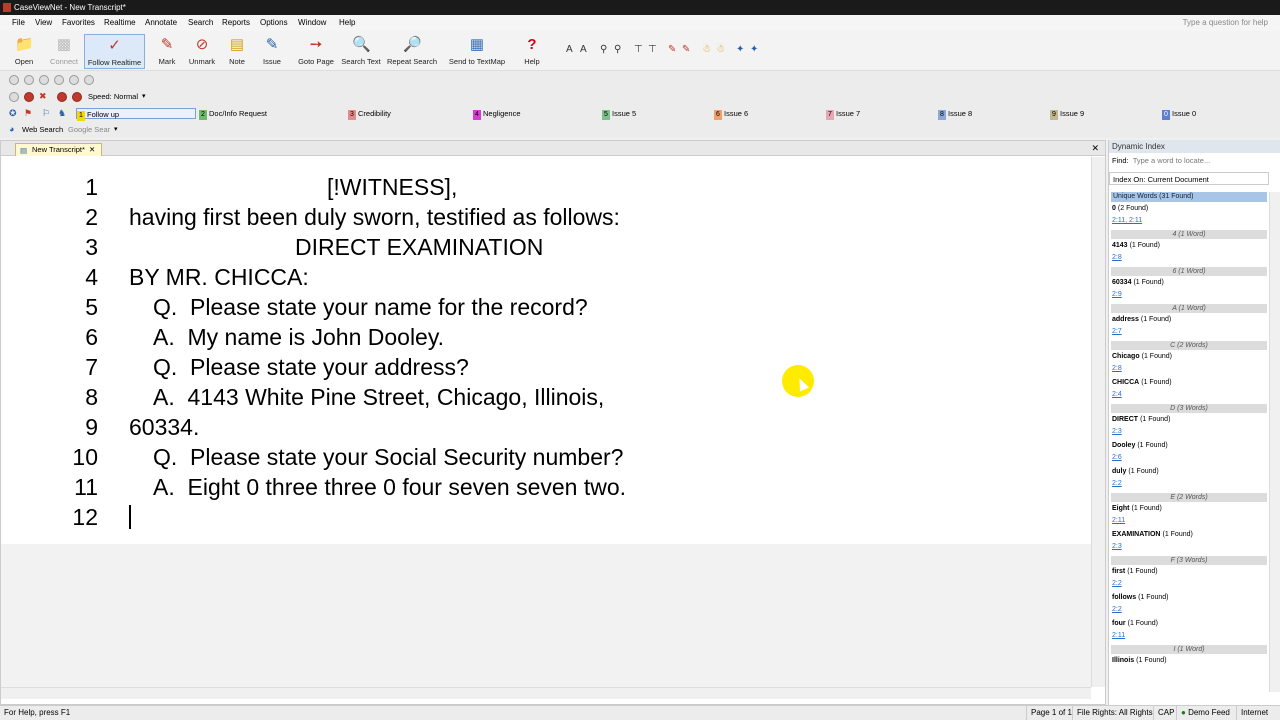 The height and width of the screenshot is (720, 1280). I want to click on close-tab-icon: ✕, so click(92, 149).